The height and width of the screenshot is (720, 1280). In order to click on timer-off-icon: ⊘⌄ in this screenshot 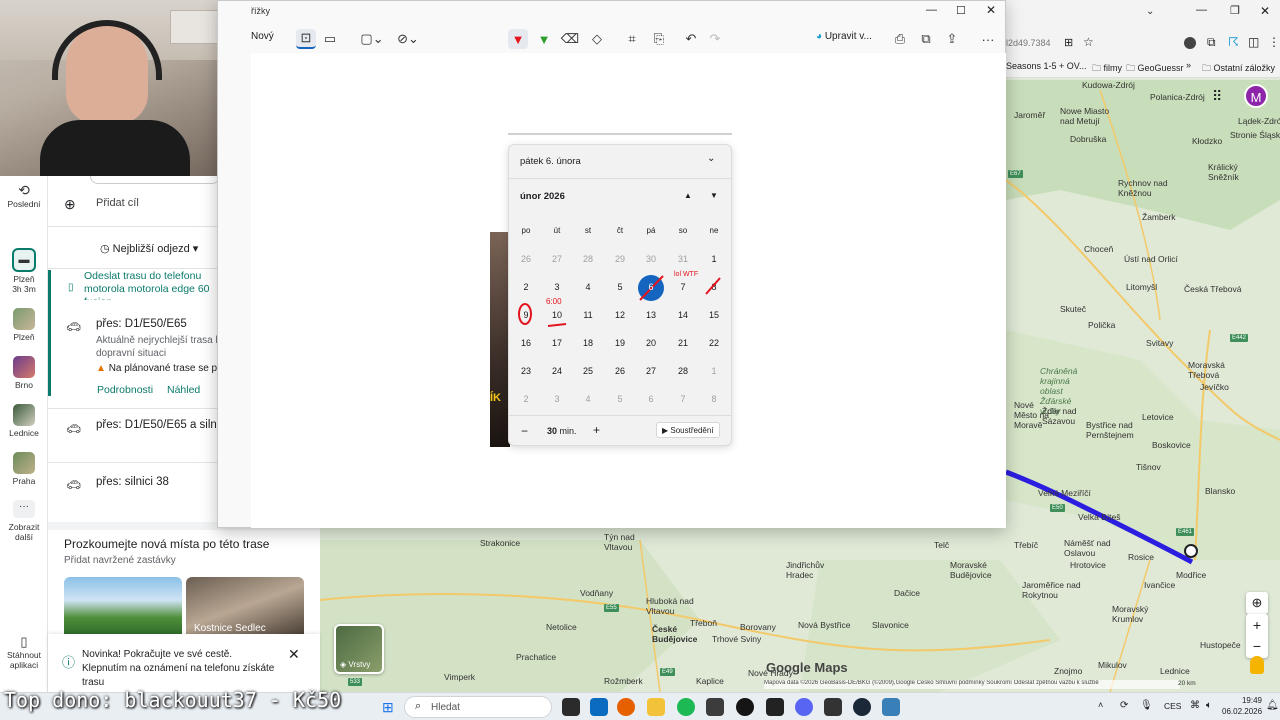, I will do `click(408, 39)`.